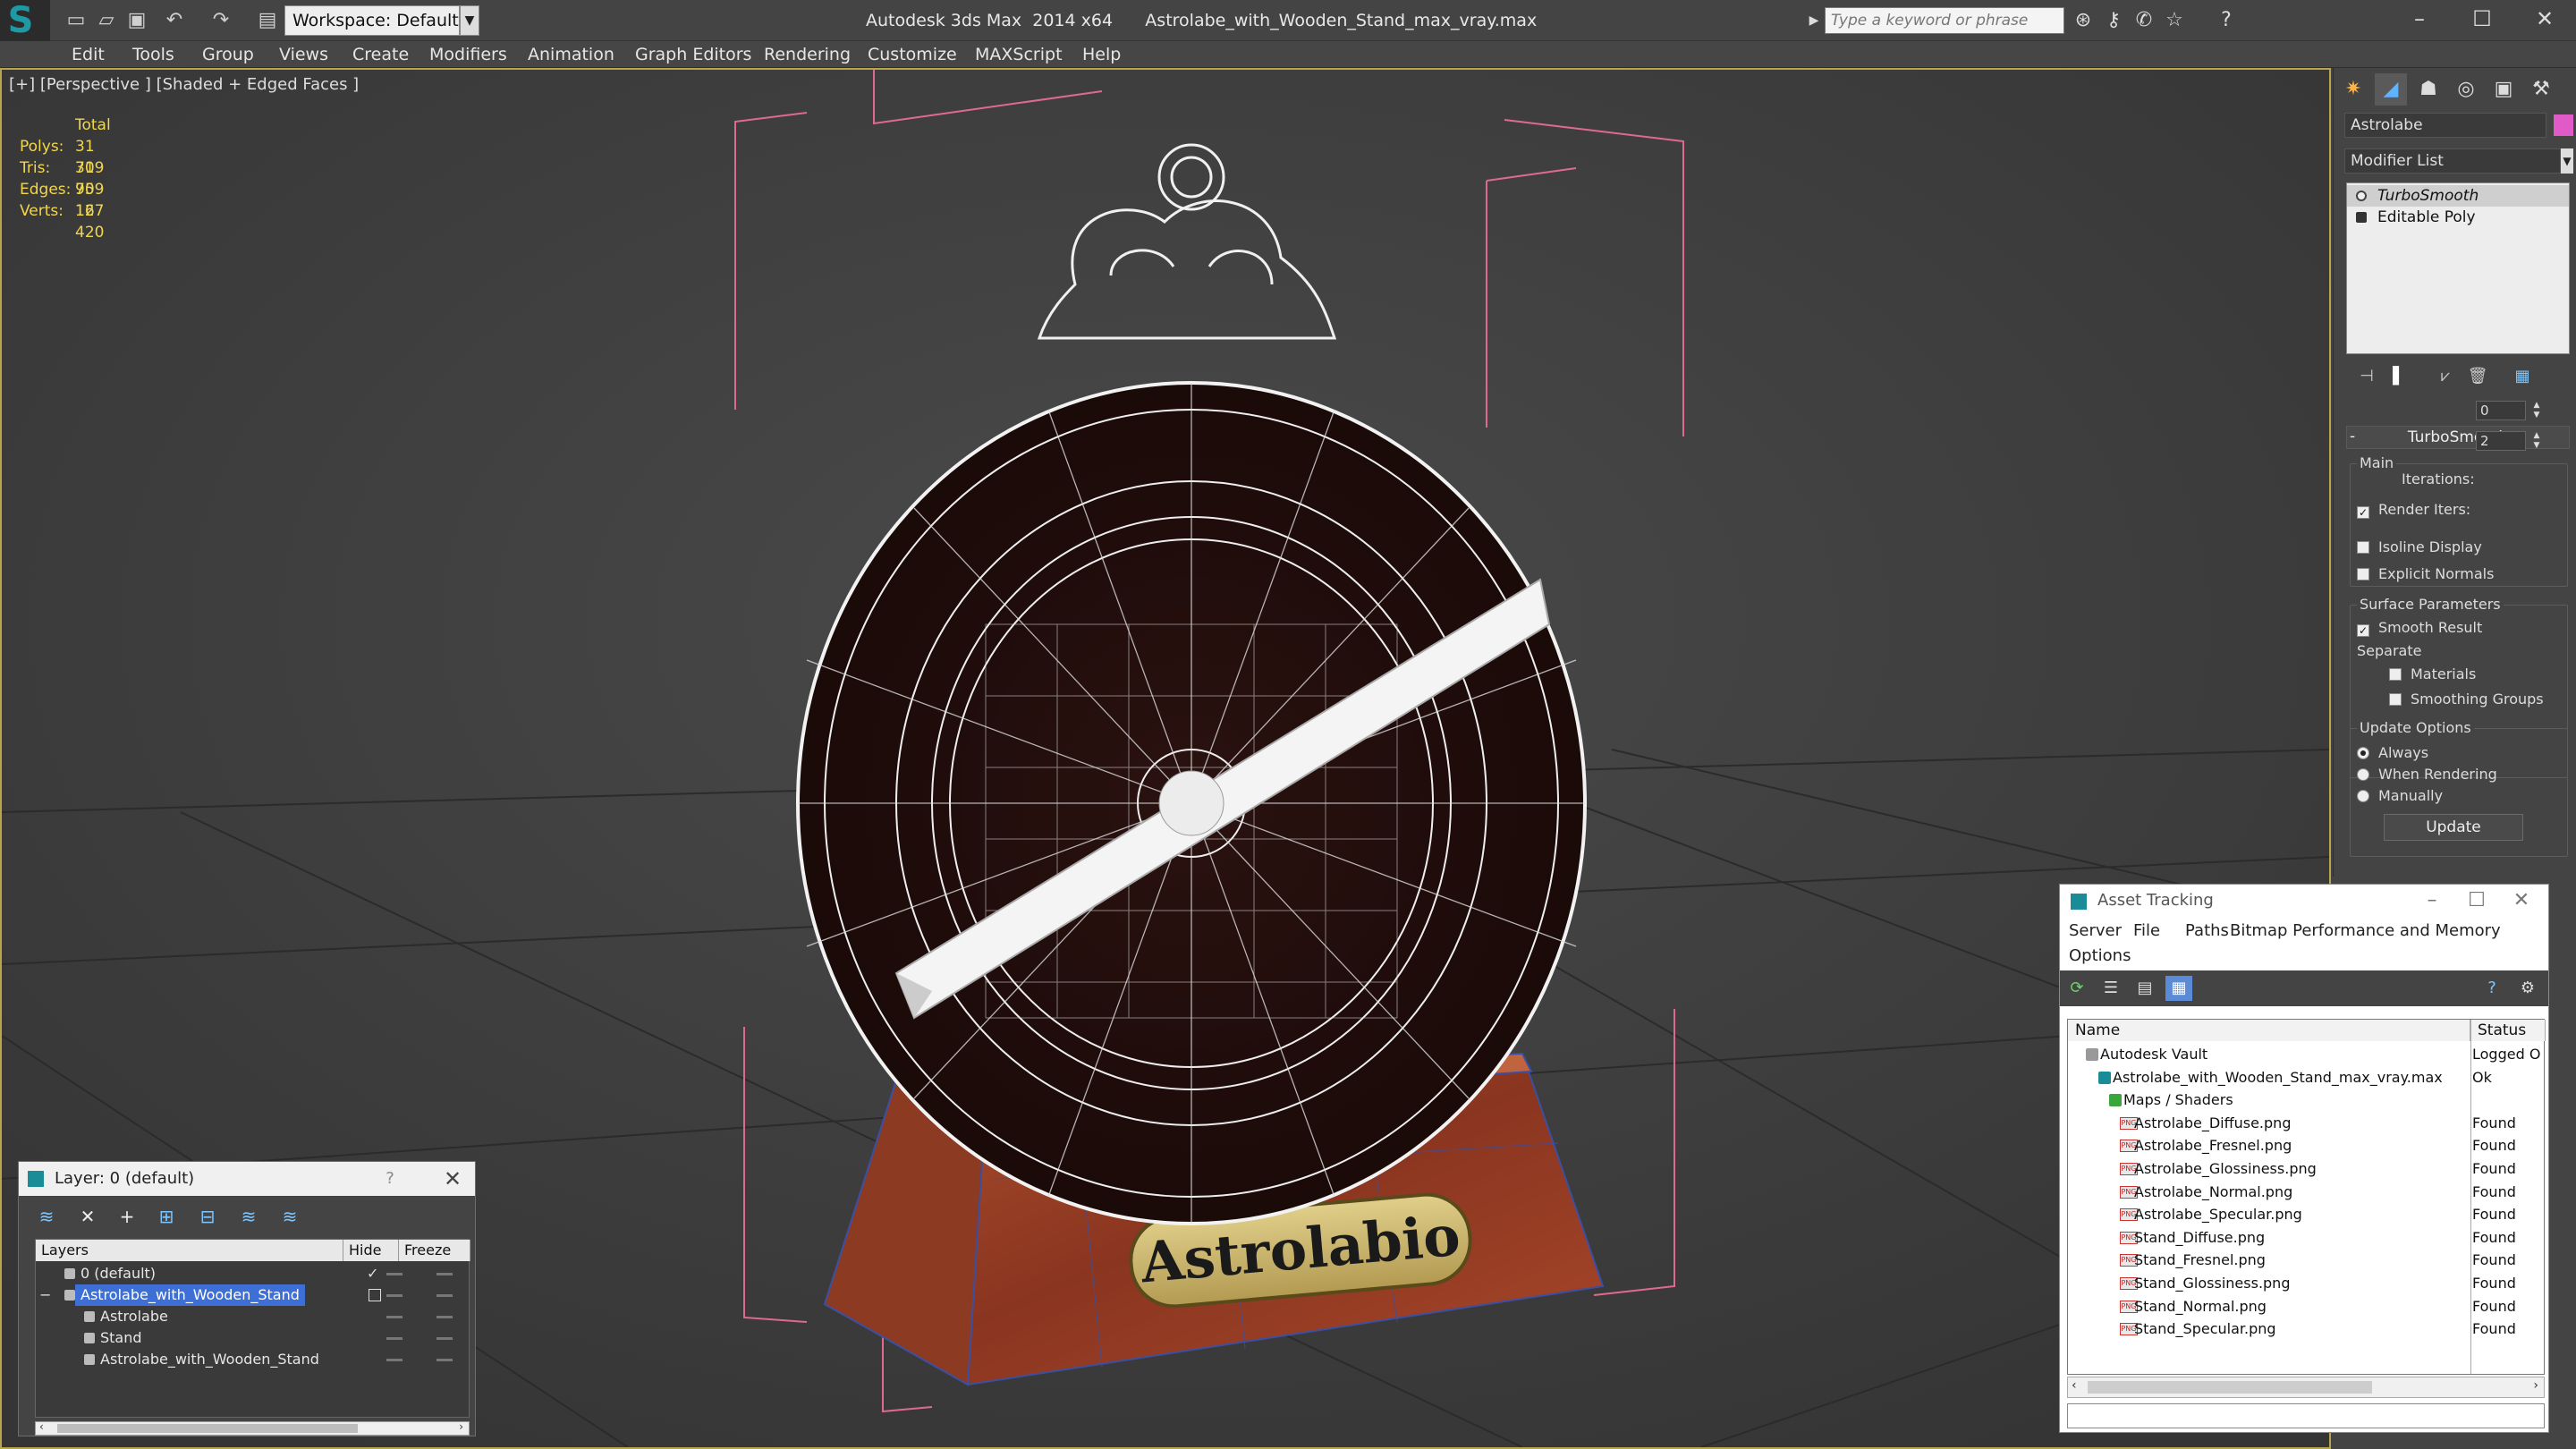  What do you see at coordinates (252, 1428) in the screenshot?
I see `layer-horizontal-scrollbar: ‹ ›` at bounding box center [252, 1428].